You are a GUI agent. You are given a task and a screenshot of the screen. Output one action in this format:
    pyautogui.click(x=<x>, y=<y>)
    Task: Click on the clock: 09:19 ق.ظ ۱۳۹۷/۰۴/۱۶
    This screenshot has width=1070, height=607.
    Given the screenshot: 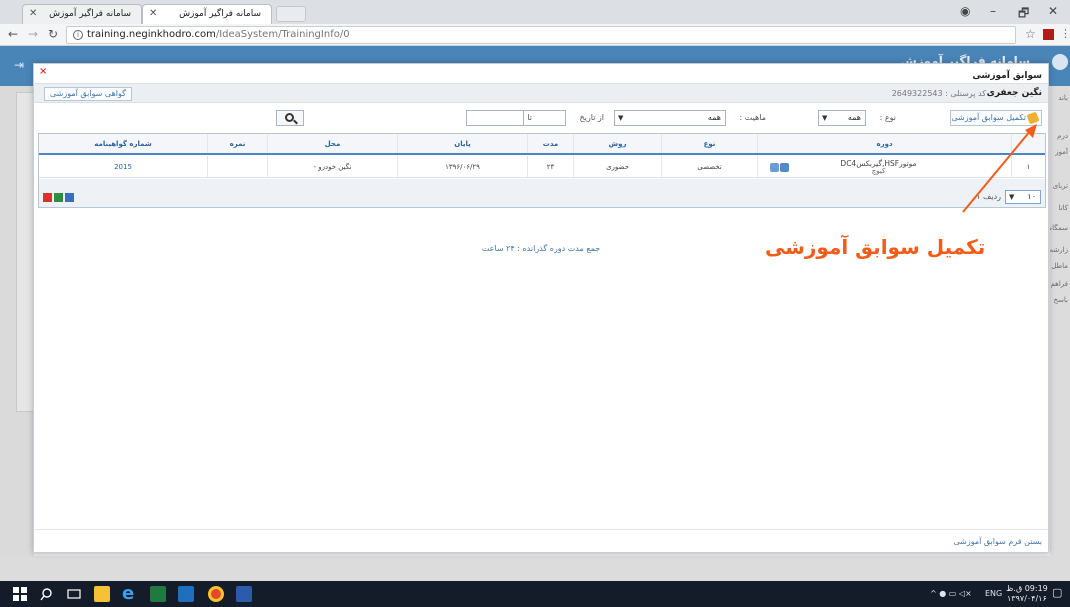 What is the action you would take?
    pyautogui.click(x=1027, y=594)
    